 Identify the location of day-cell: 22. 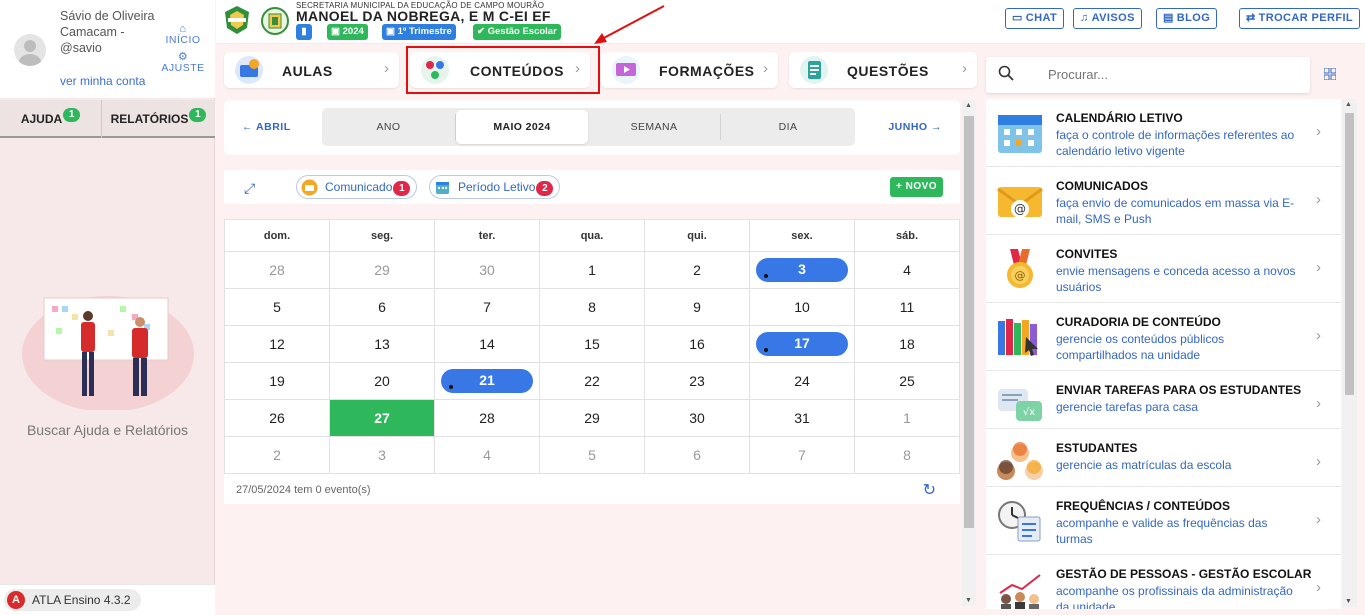
(592, 381).